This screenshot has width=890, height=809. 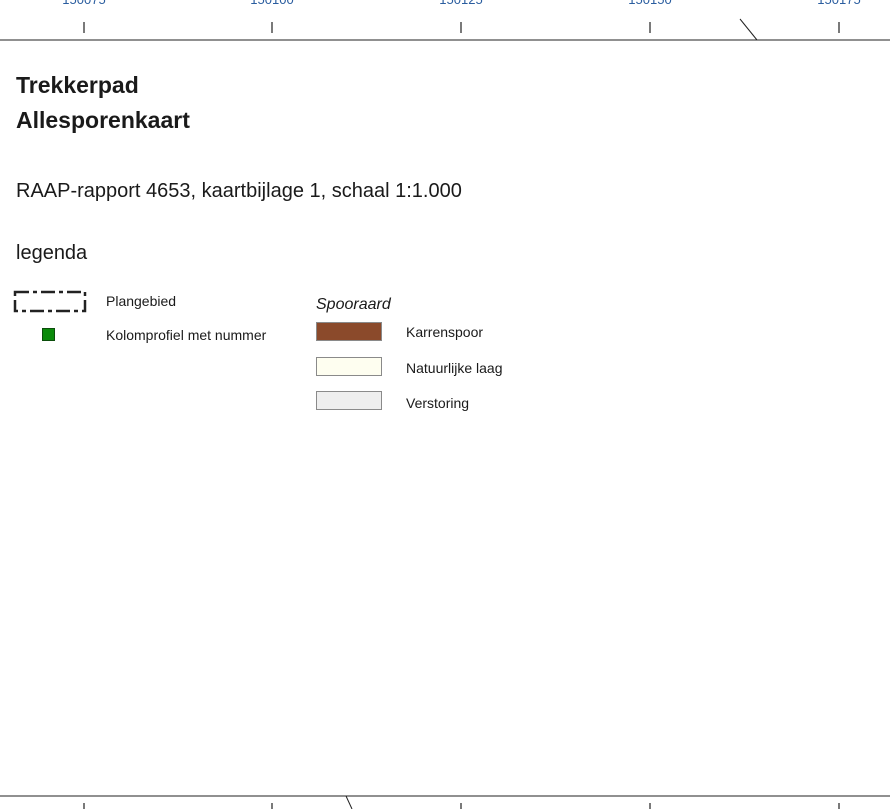 What do you see at coordinates (838, 3) in the screenshot?
I see `coord-label: 150175` at bounding box center [838, 3].